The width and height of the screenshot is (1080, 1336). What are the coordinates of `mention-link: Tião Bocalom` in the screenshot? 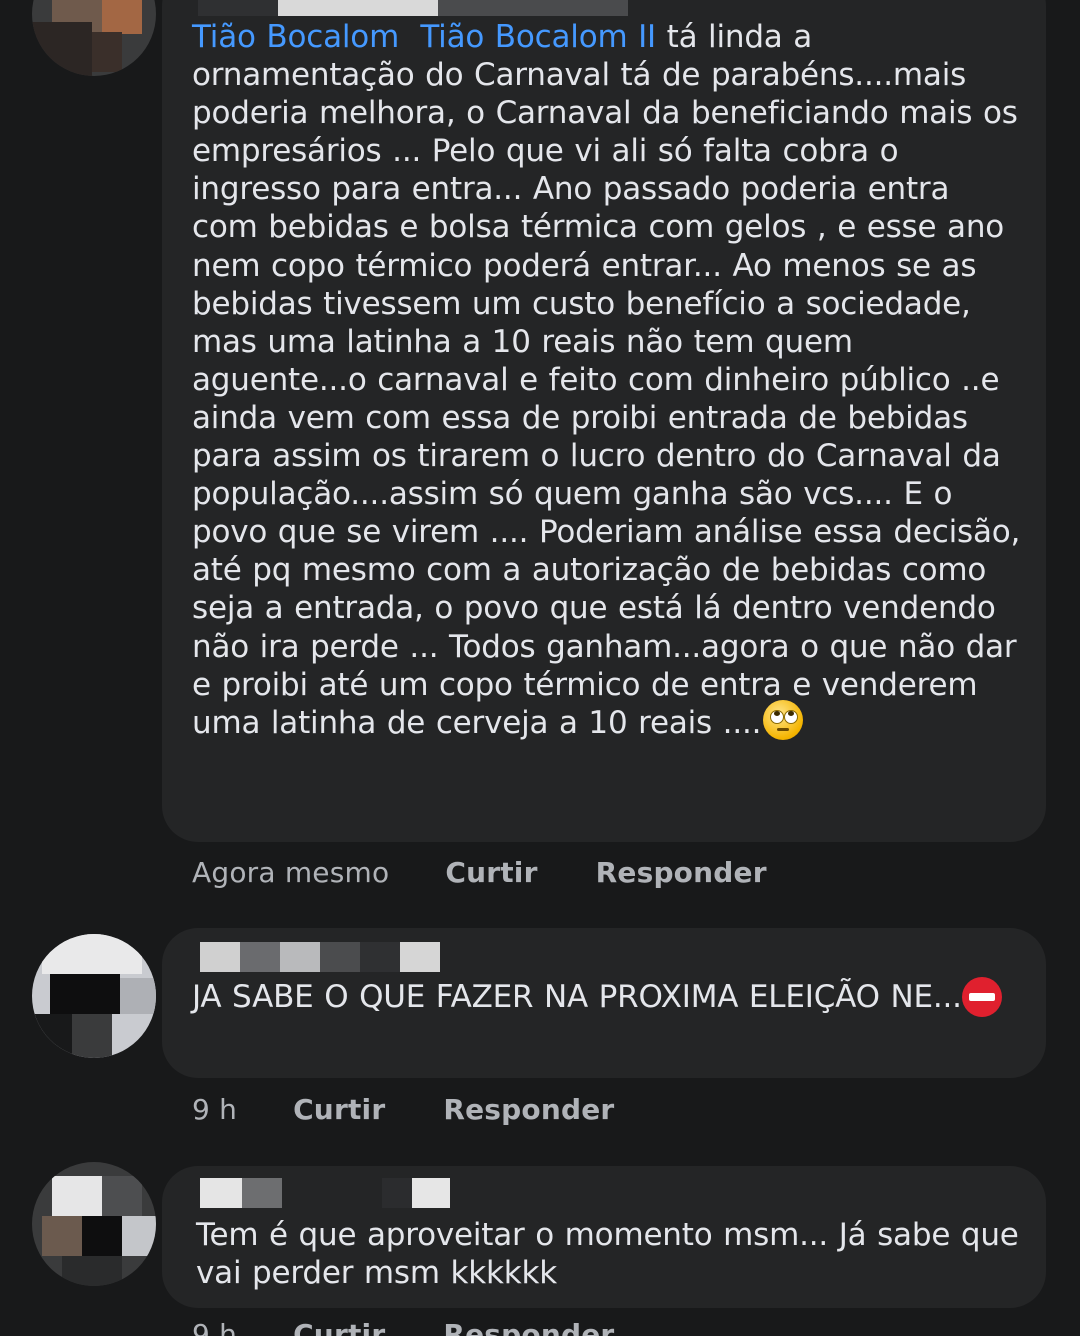 It's located at (295, 37).